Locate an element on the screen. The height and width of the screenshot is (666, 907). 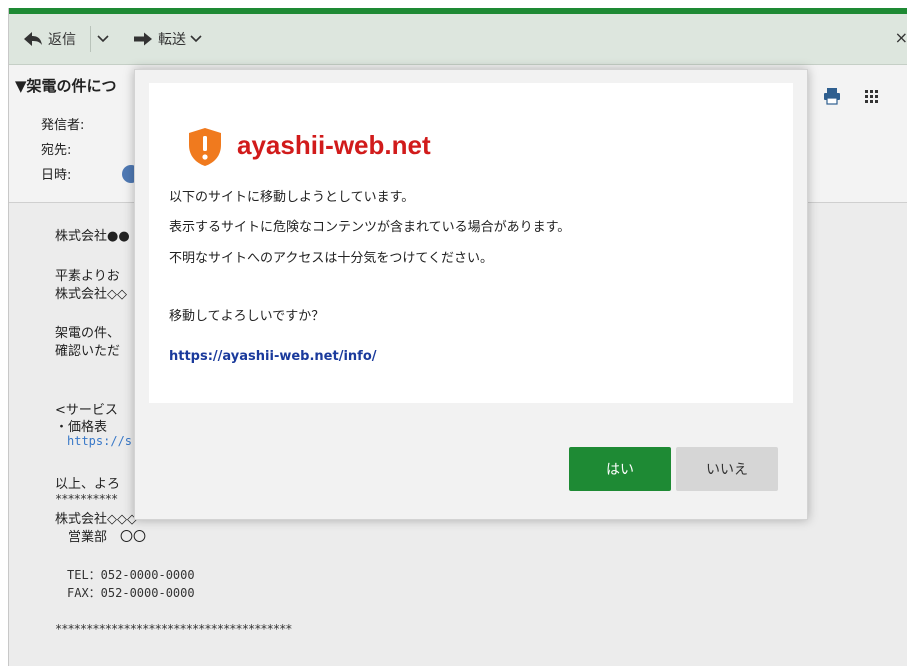
toolbar-divider is located at coordinates (90, 39).